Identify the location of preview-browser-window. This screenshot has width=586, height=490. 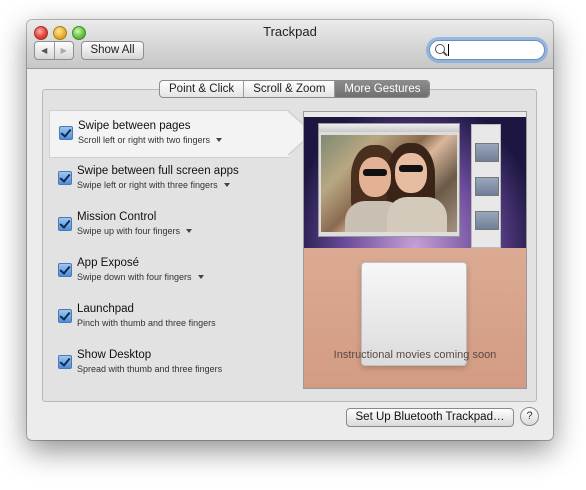
(389, 180).